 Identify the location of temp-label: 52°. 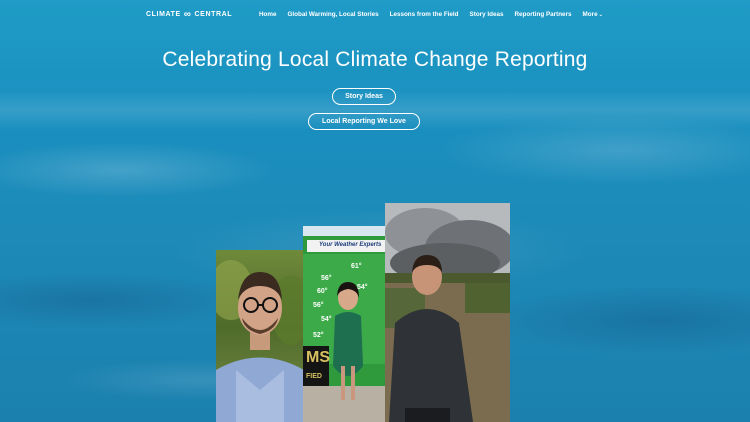
(318, 335).